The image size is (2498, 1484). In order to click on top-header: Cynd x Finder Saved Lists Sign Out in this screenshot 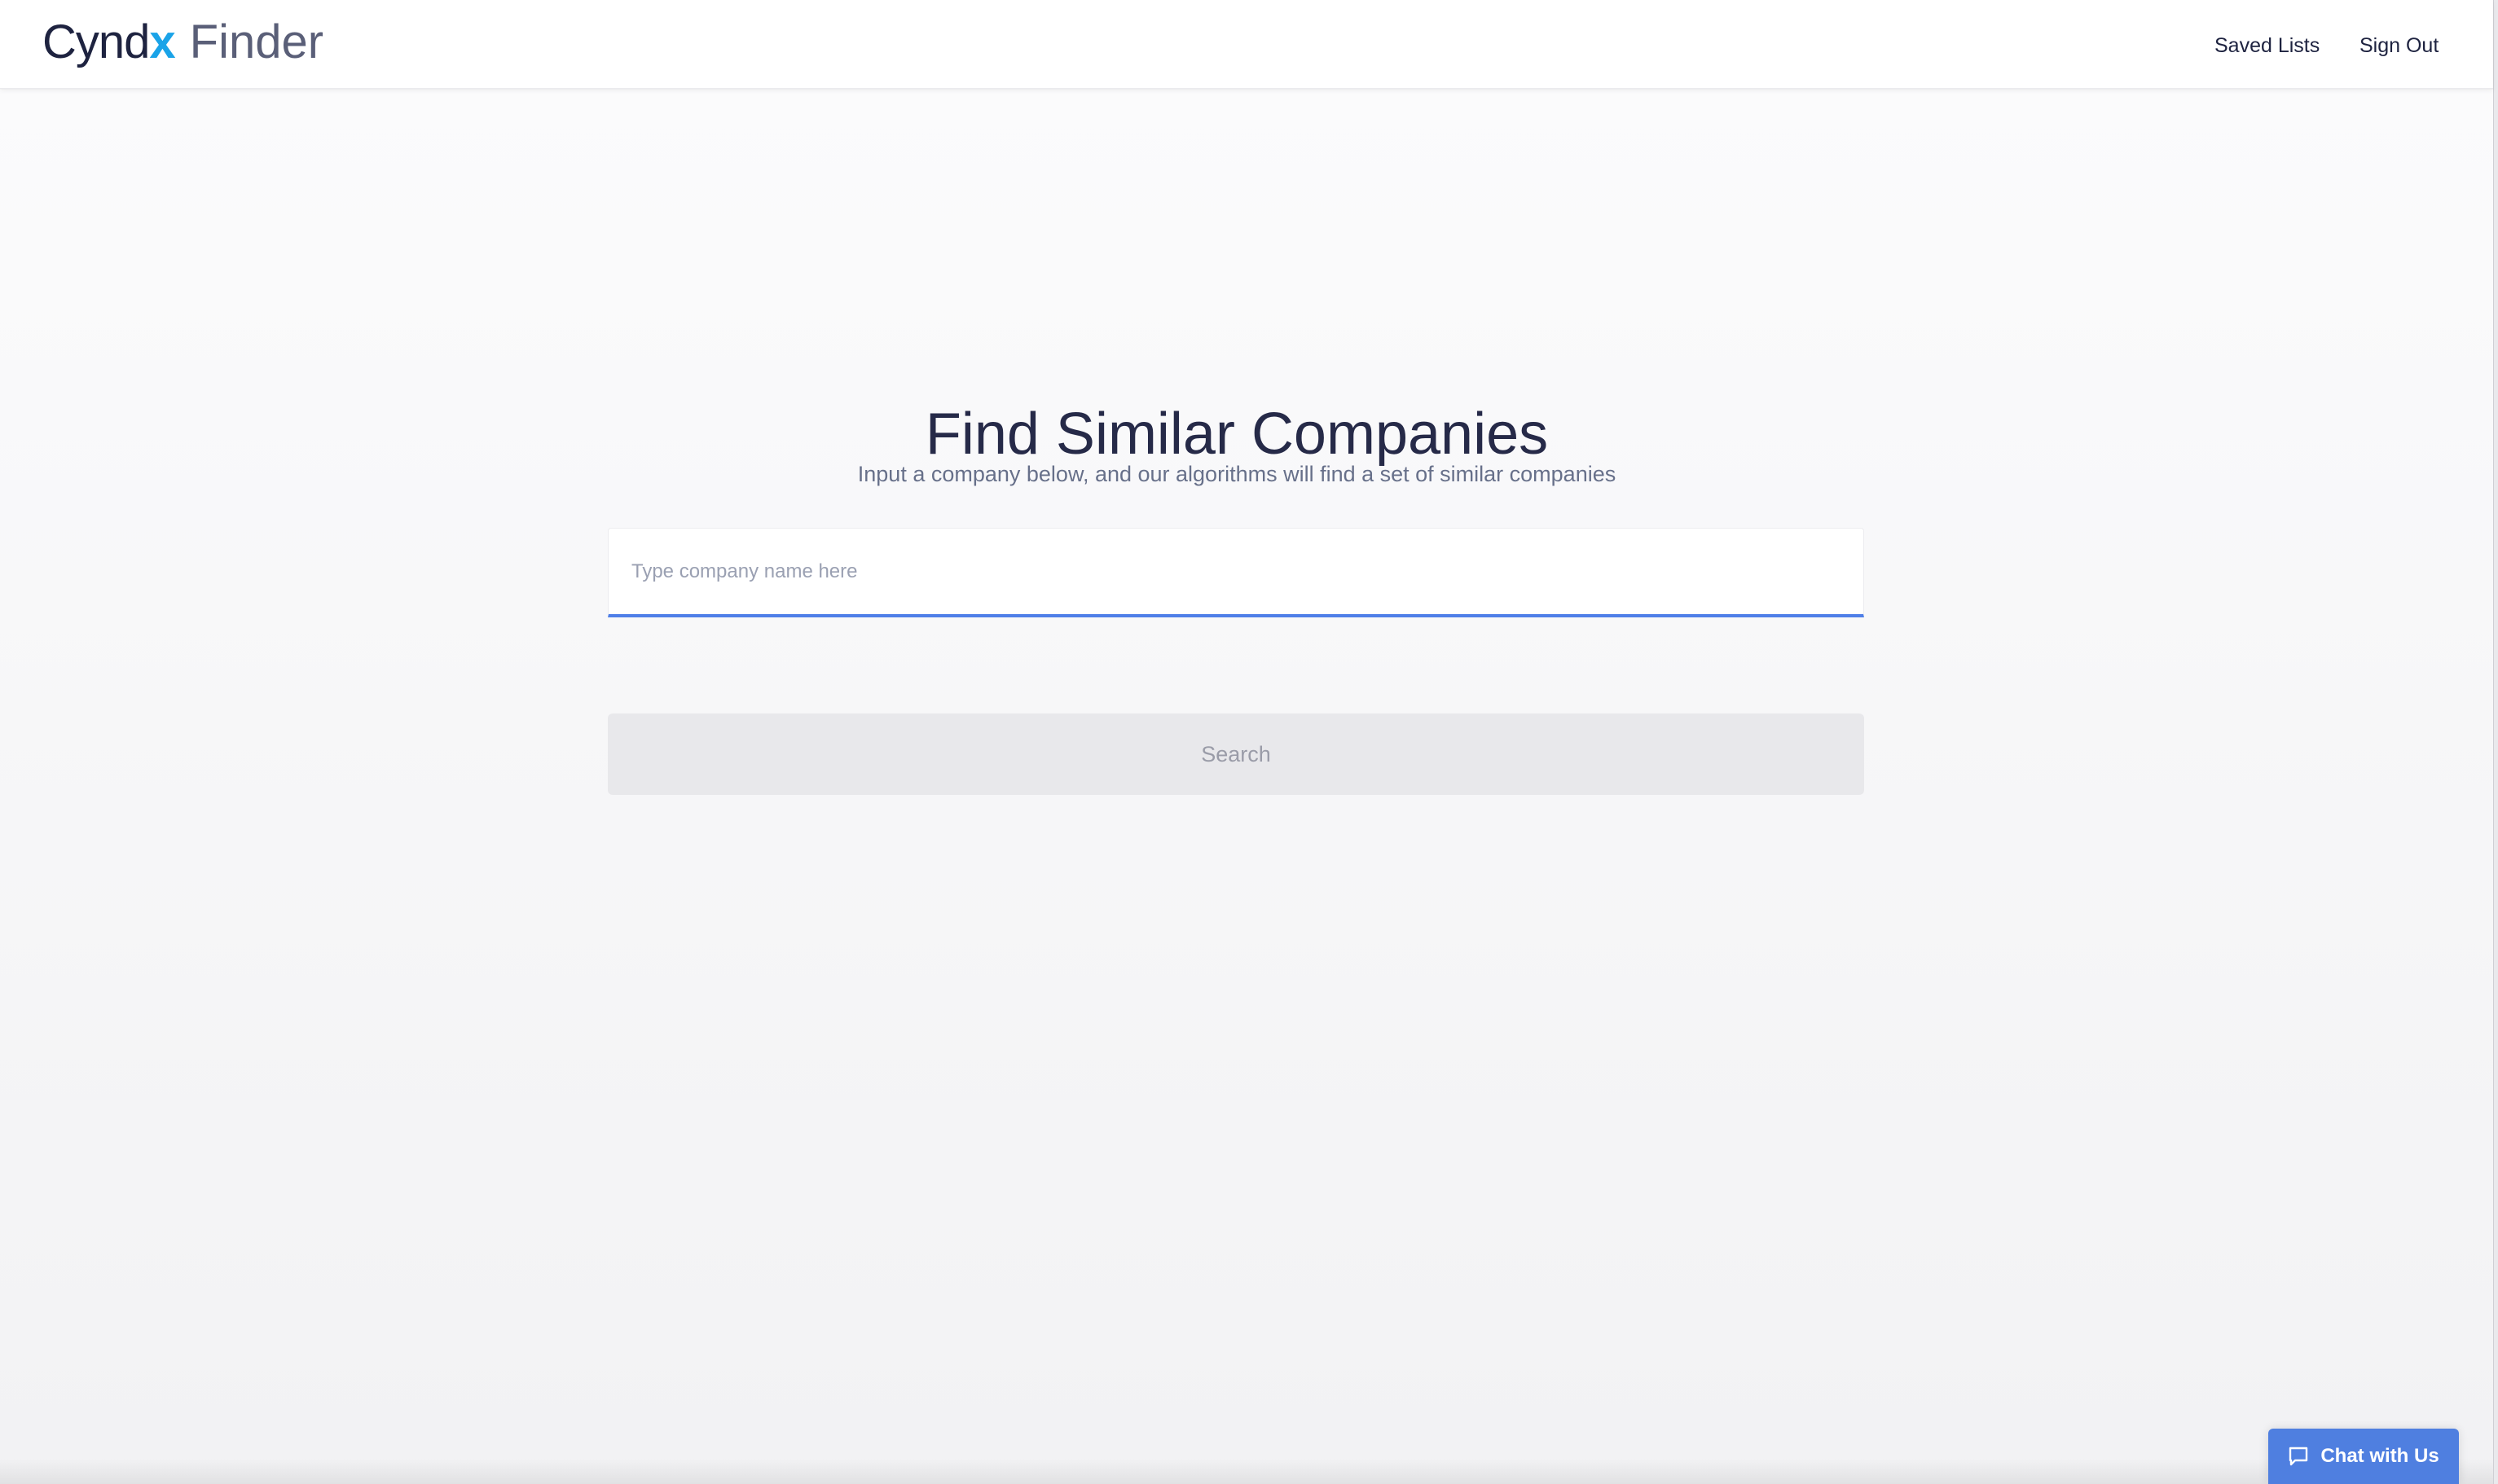, I will do `click(1246, 44)`.